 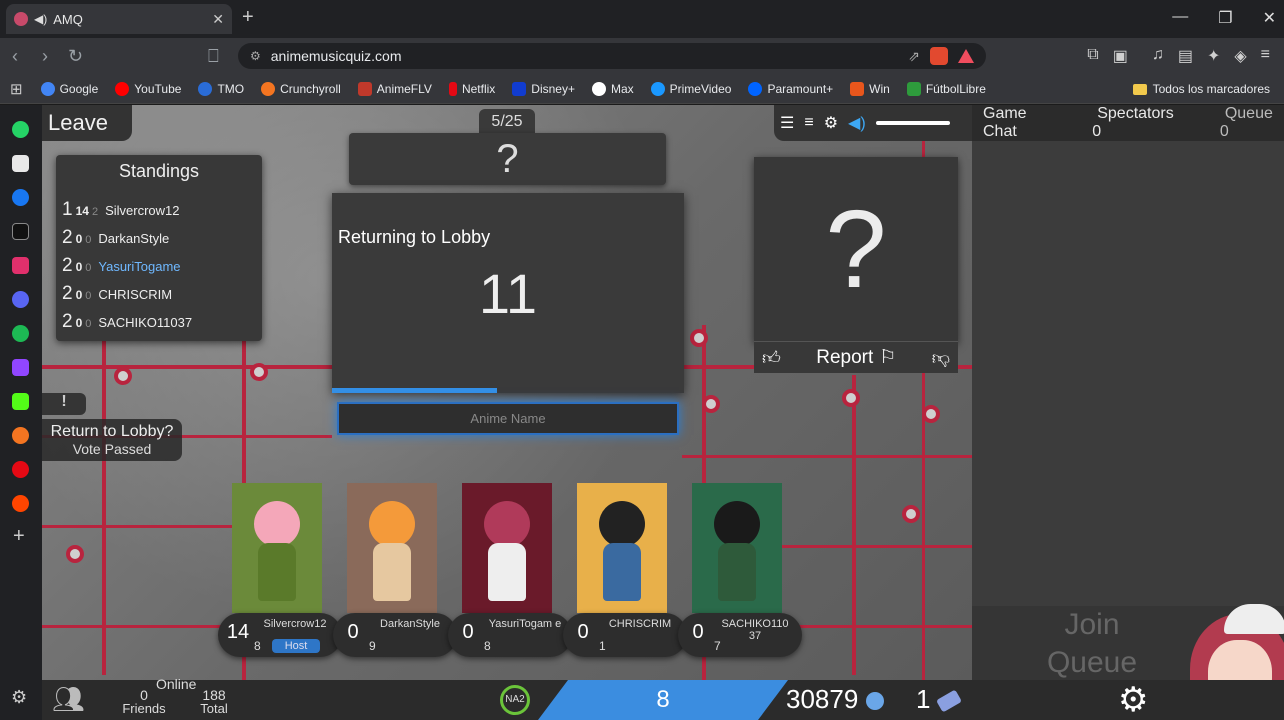 What do you see at coordinates (663, 700) in the screenshot?
I see `level-bar: 8` at bounding box center [663, 700].